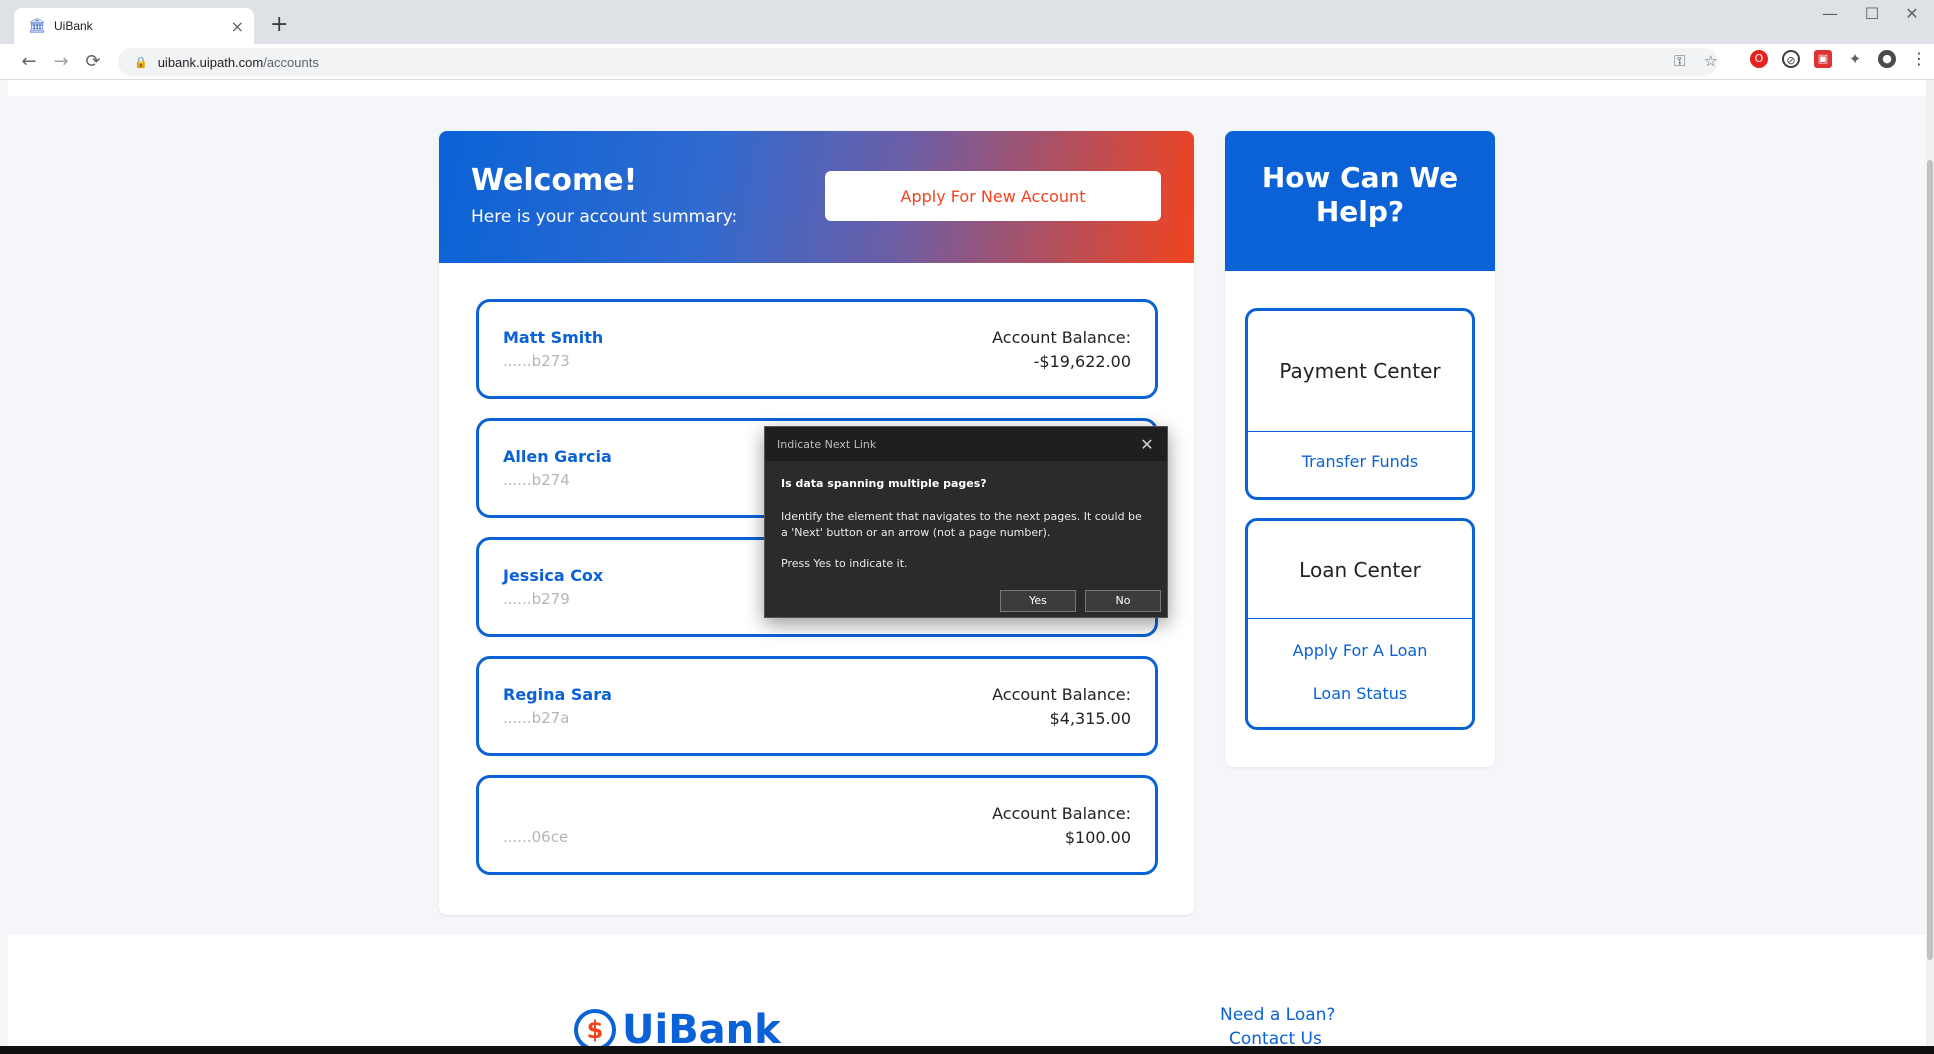 Image resolution: width=1934 pixels, height=1054 pixels. What do you see at coordinates (536, 480) in the screenshot?
I see `account-number: ......b274` at bounding box center [536, 480].